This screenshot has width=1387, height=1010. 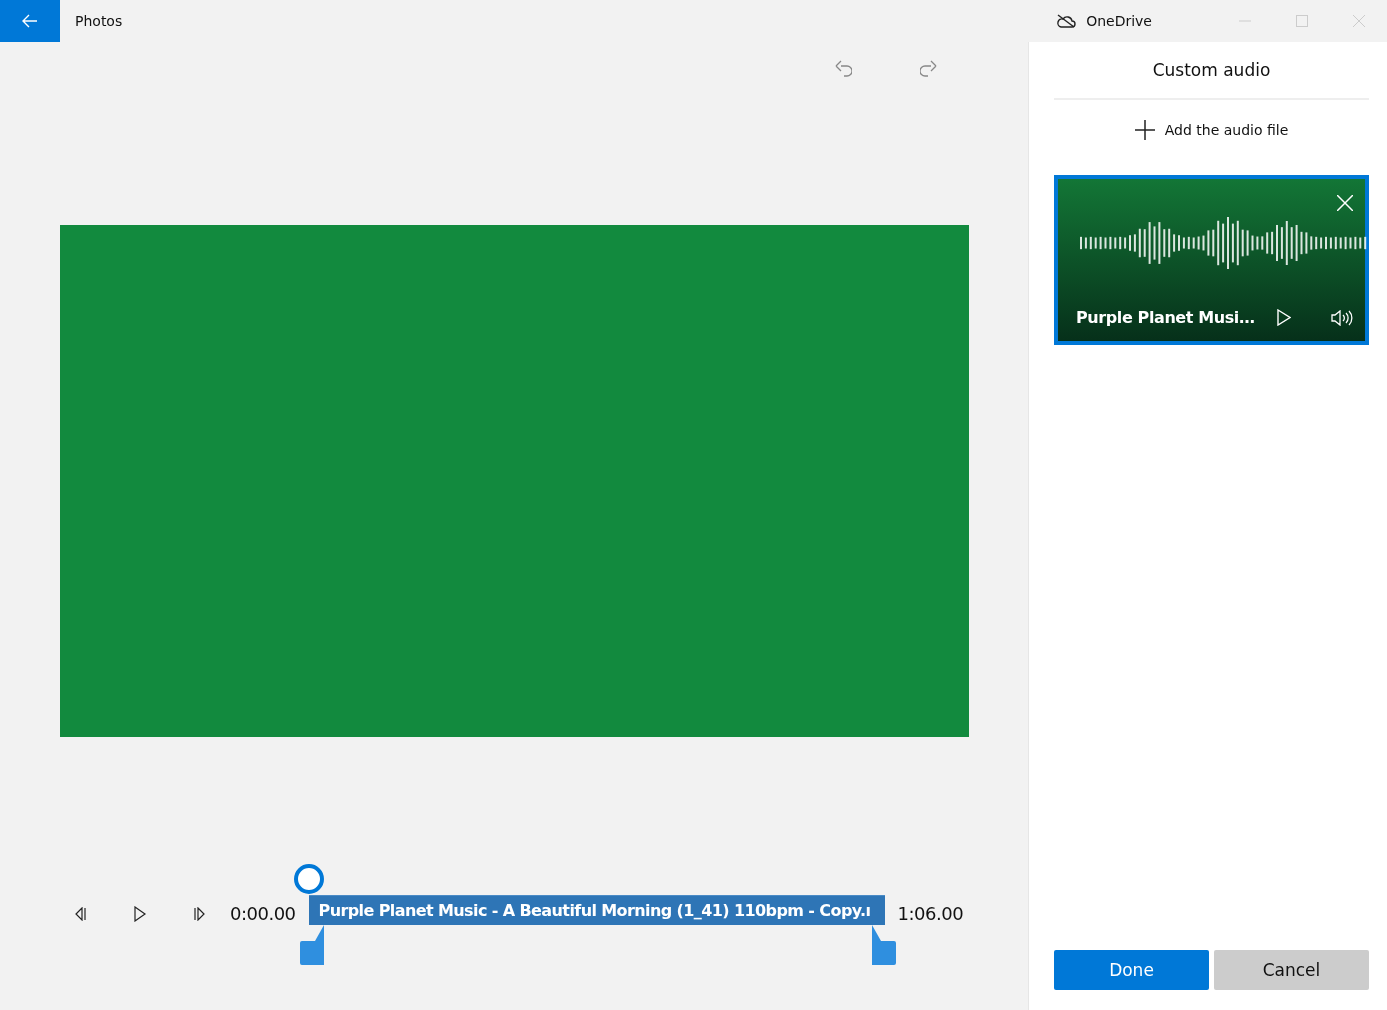 What do you see at coordinates (312, 945) in the screenshot?
I see `trim-start-handle` at bounding box center [312, 945].